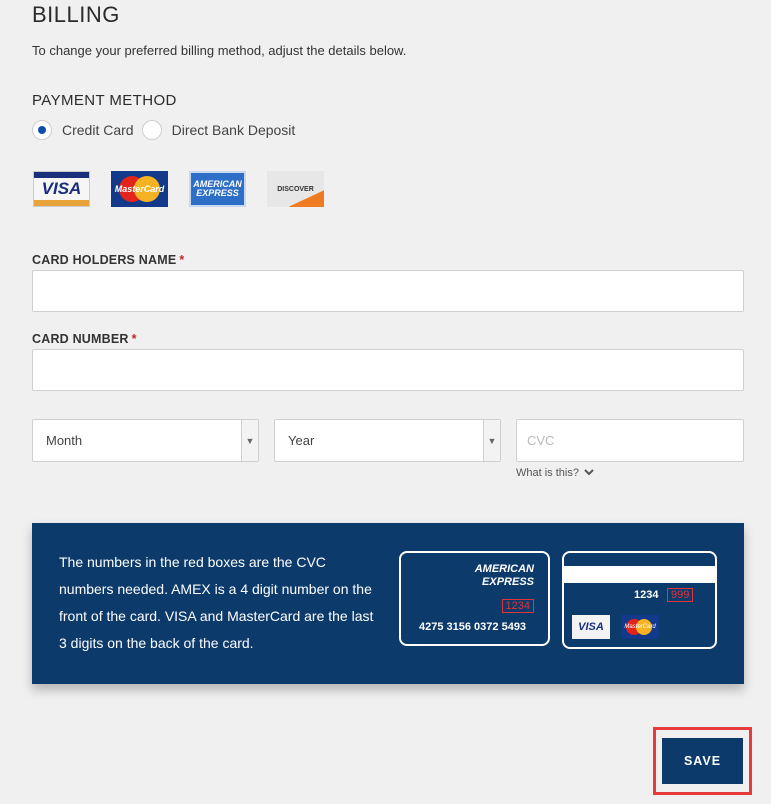 The height and width of the screenshot is (804, 771). I want to click on signature-strip, so click(639, 574).